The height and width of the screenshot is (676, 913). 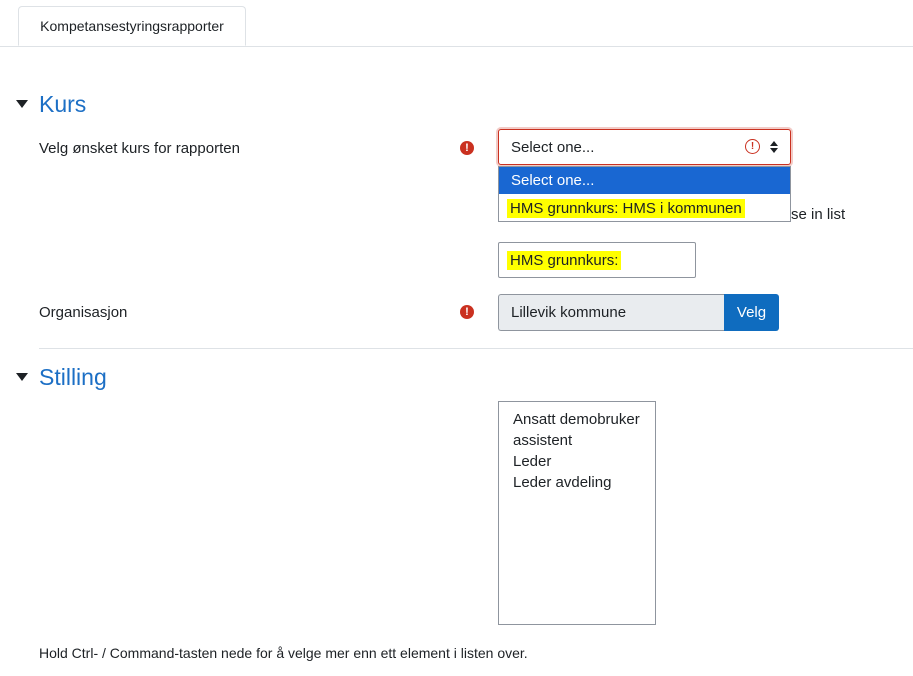 I want to click on section-title-stilling: Stilling, so click(x=73, y=377).